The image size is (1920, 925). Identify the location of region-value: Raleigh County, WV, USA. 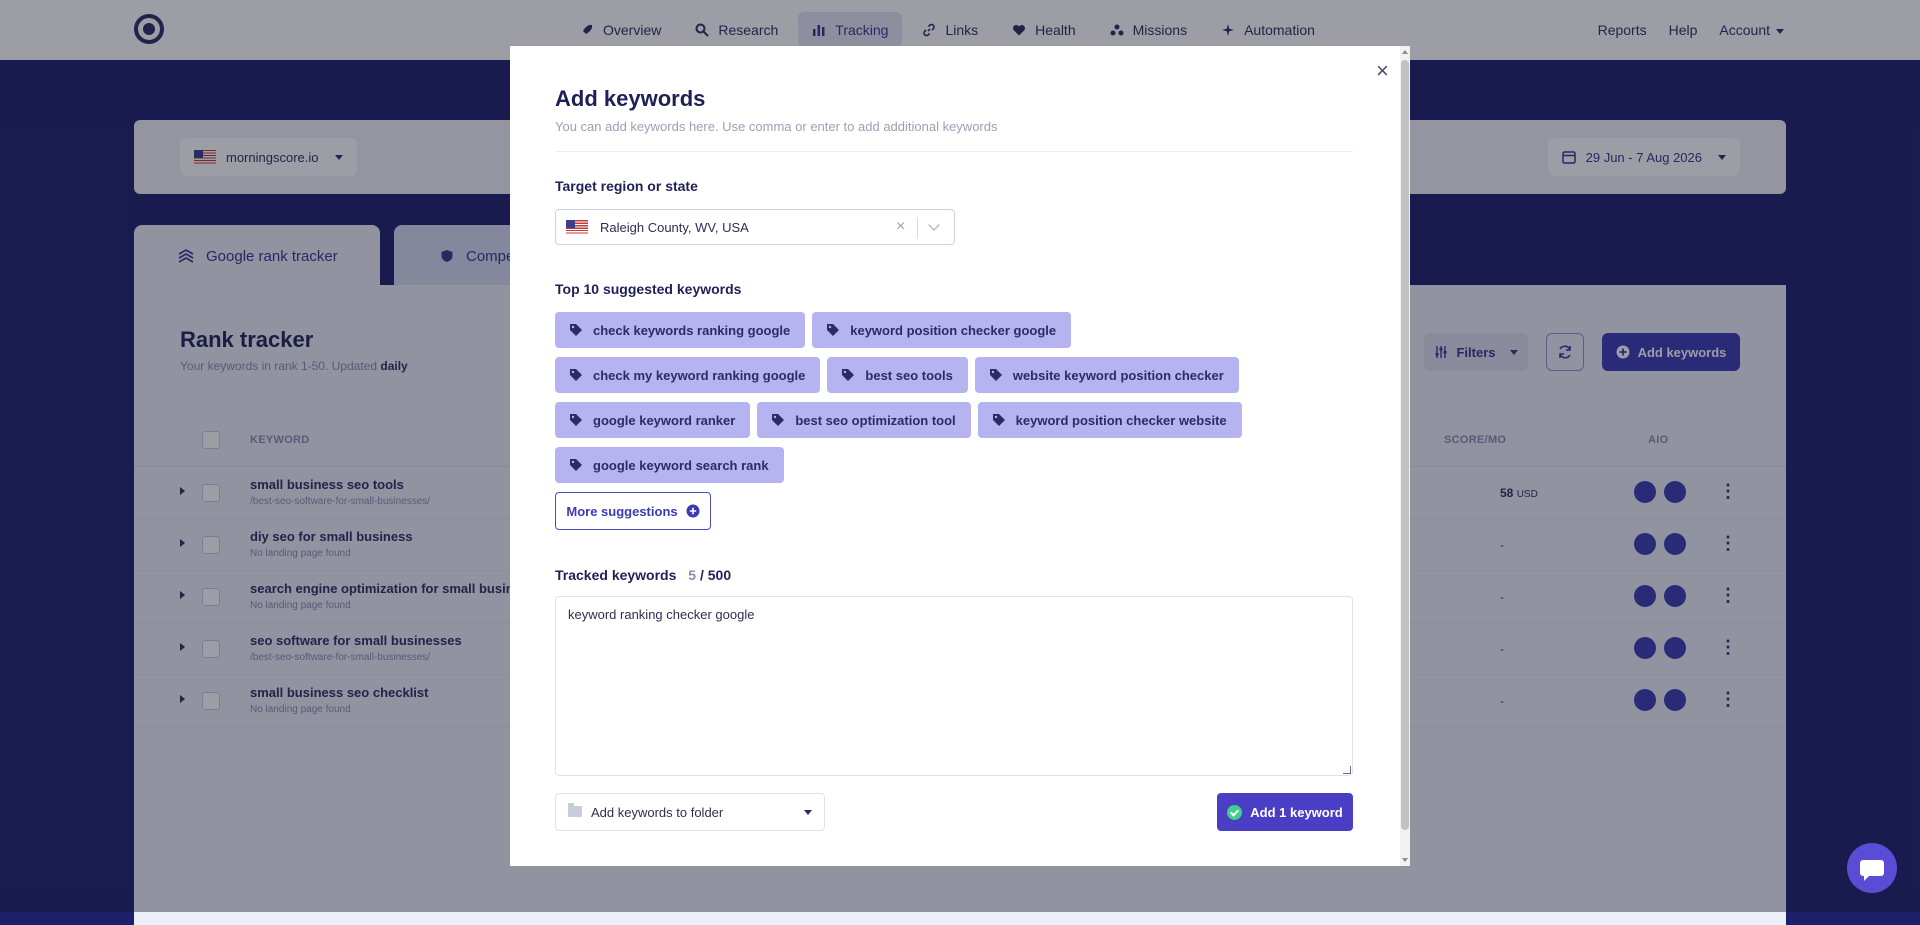
(674, 227).